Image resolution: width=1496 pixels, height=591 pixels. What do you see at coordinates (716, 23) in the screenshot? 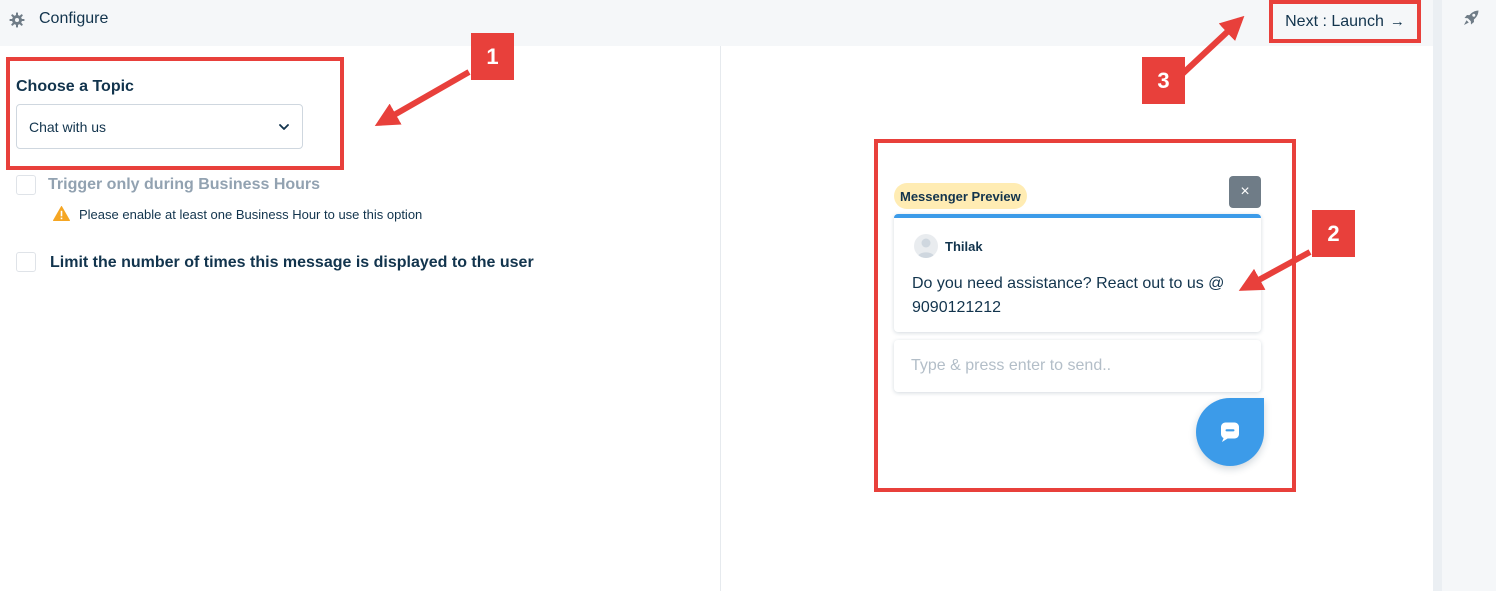
I see `top-bar: Configure` at bounding box center [716, 23].